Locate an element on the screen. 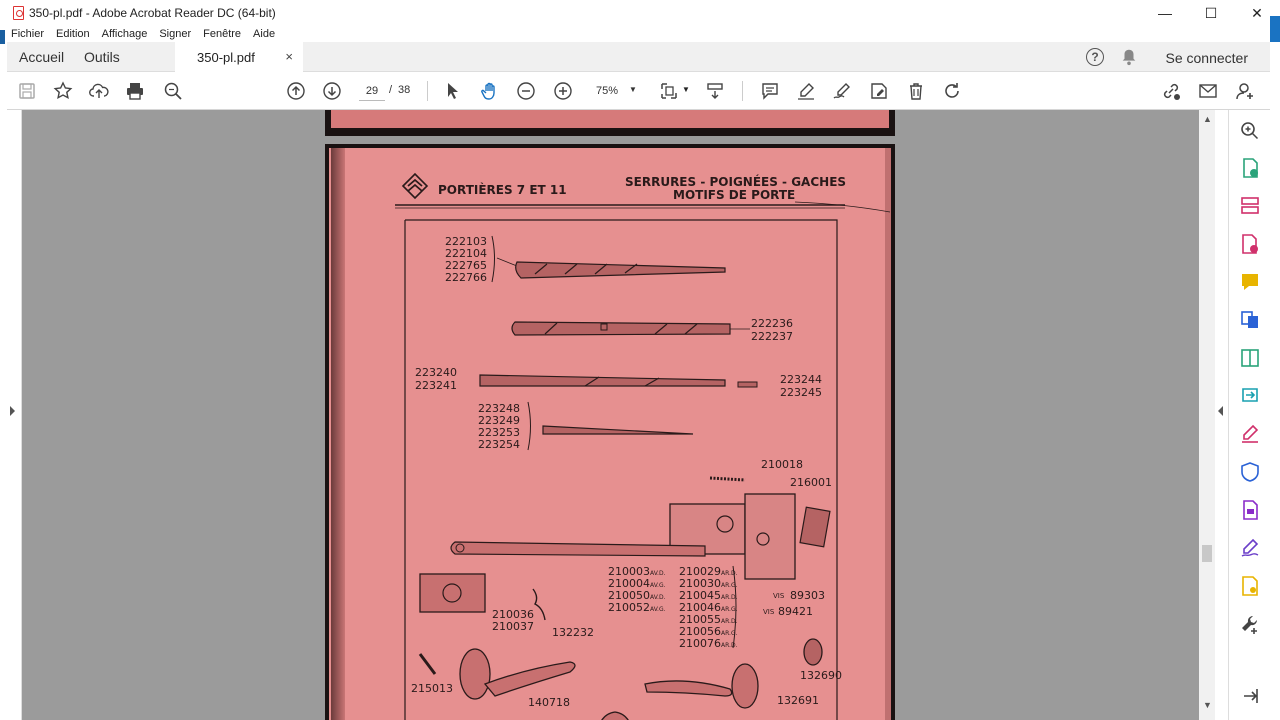  hand-tool-icon is located at coordinates (490, 91).